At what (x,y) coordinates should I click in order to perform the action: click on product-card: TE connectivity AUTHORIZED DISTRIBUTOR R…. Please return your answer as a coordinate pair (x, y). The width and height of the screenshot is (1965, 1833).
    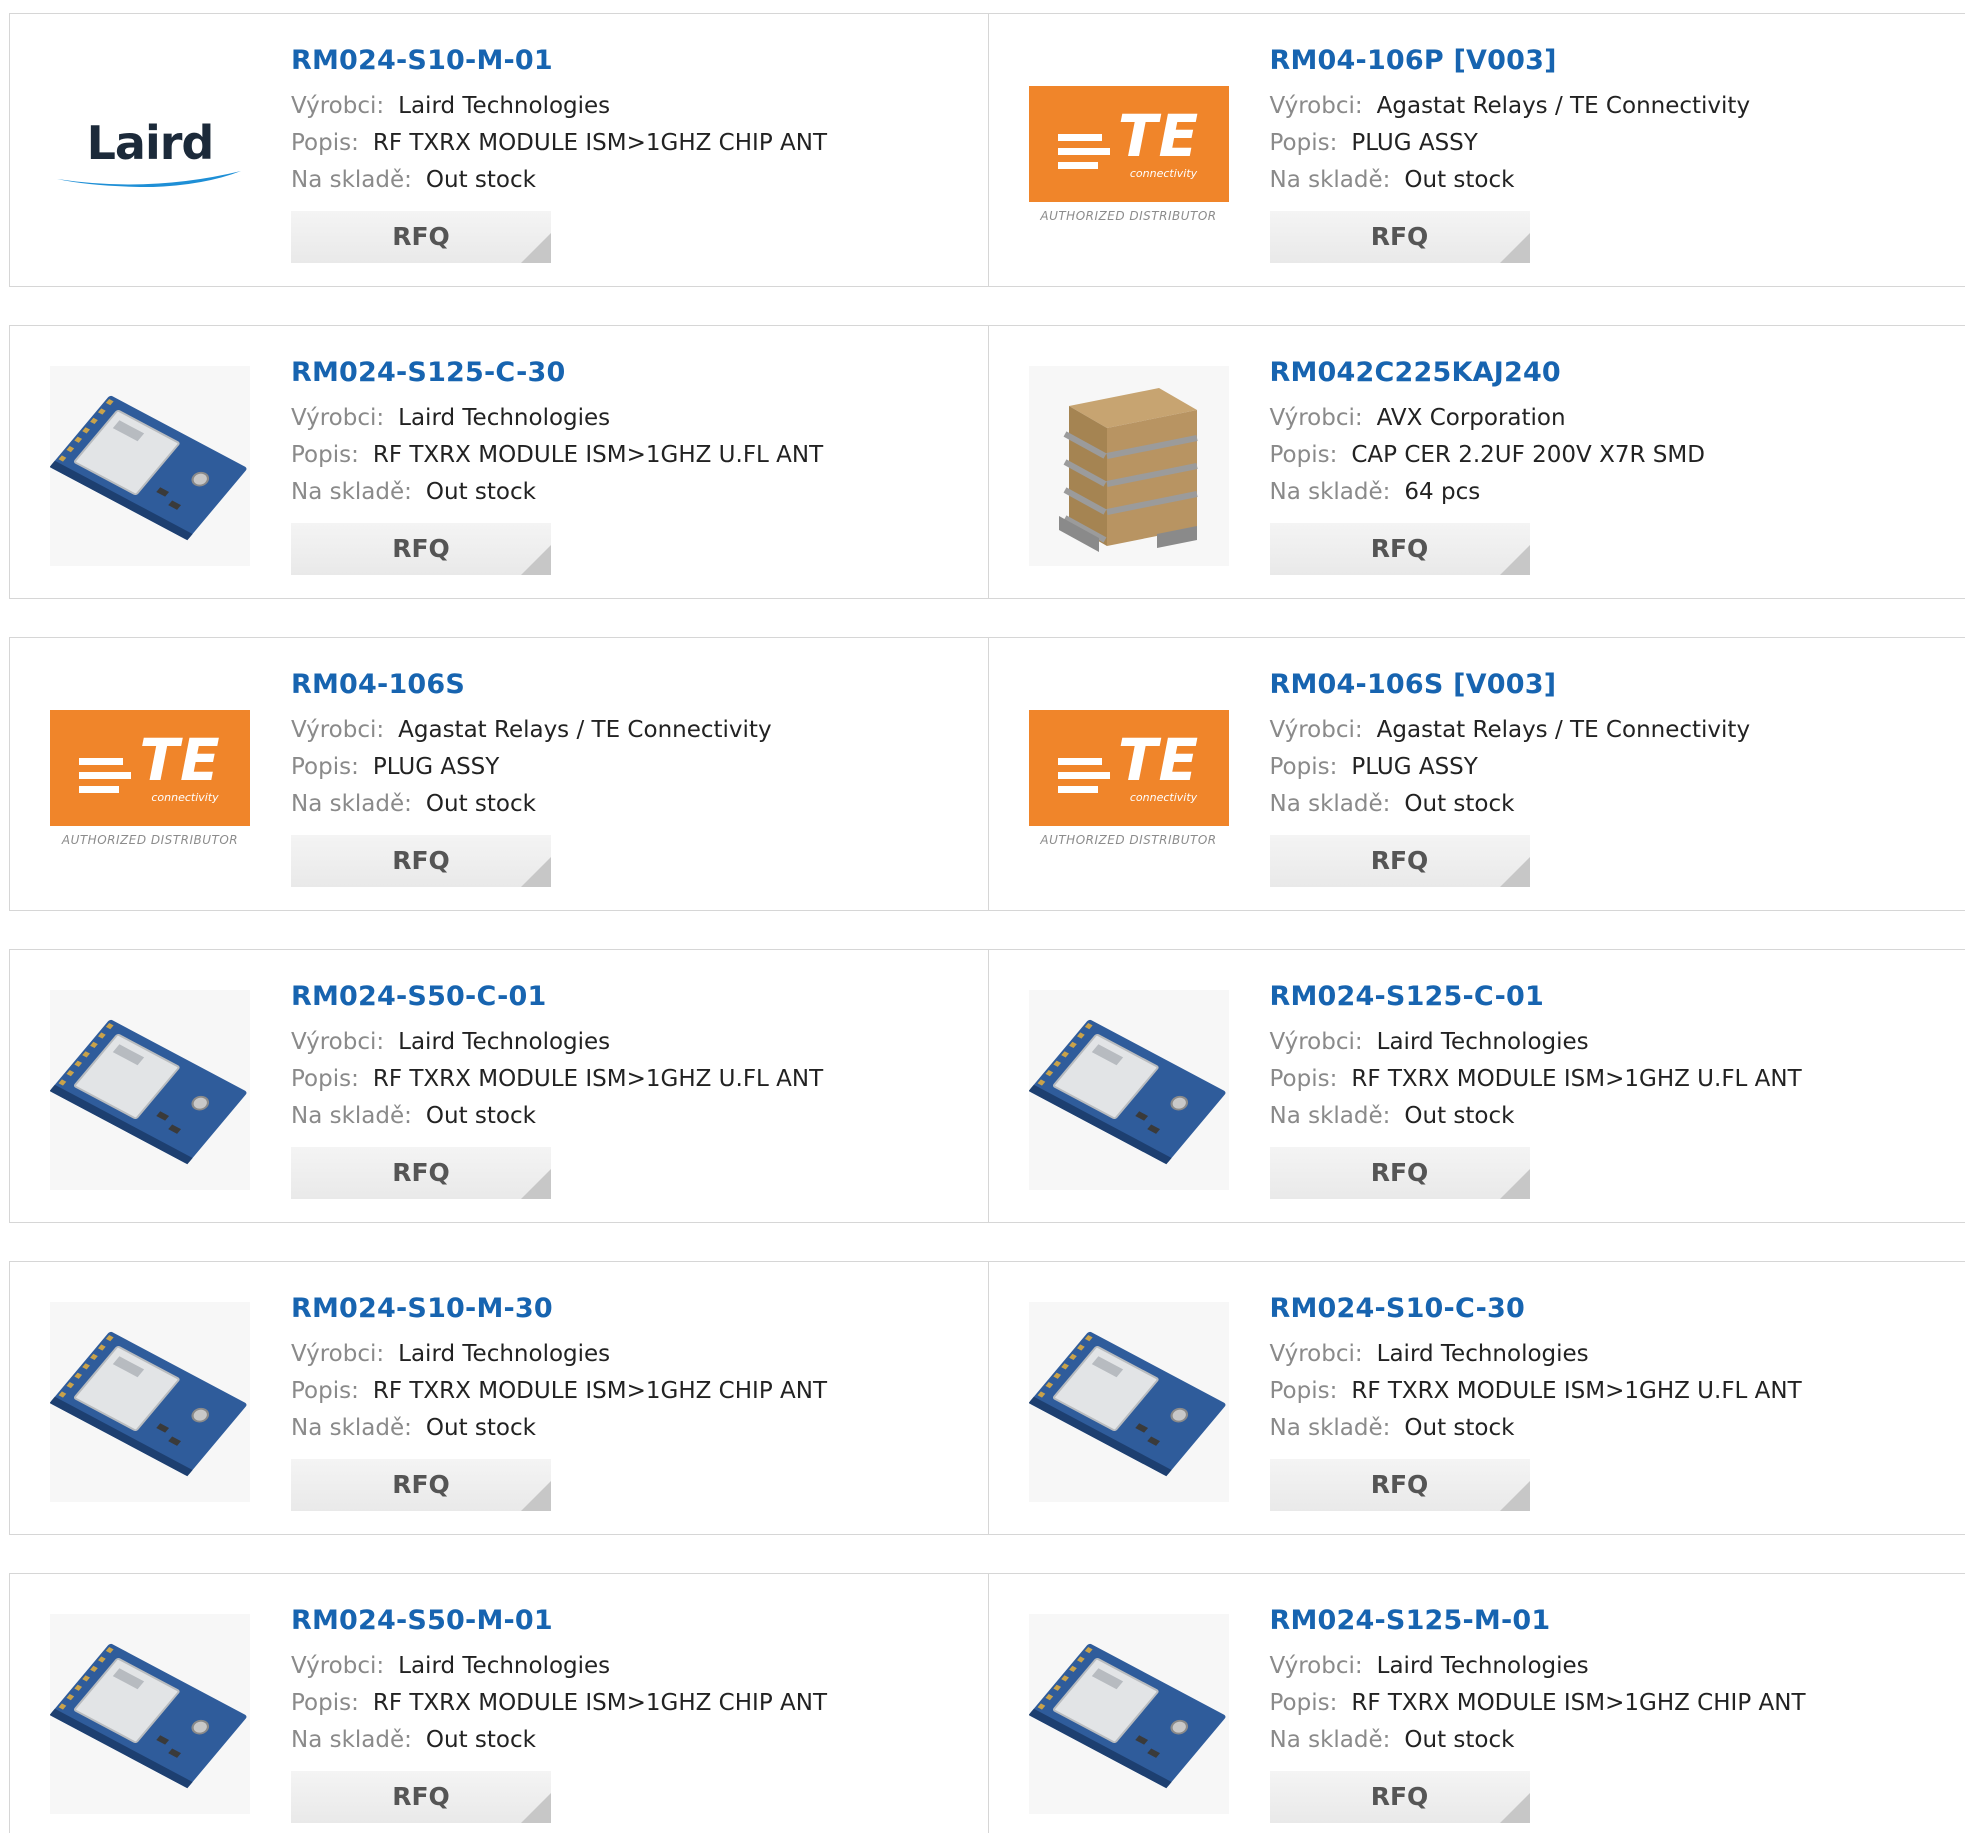
    Looking at the image, I should click on (499, 774).